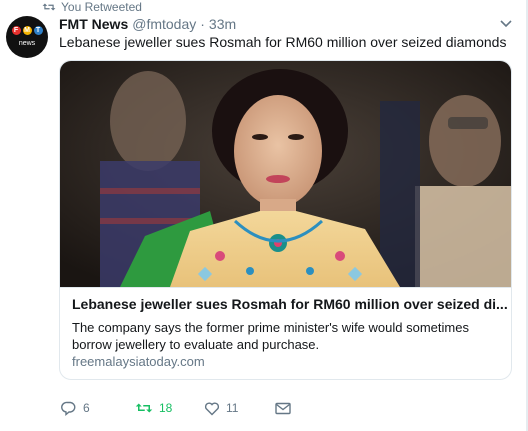  Describe the element at coordinates (293, 24) in the screenshot. I see `tweet-header: FMT News @fmtoday · 33m` at that location.